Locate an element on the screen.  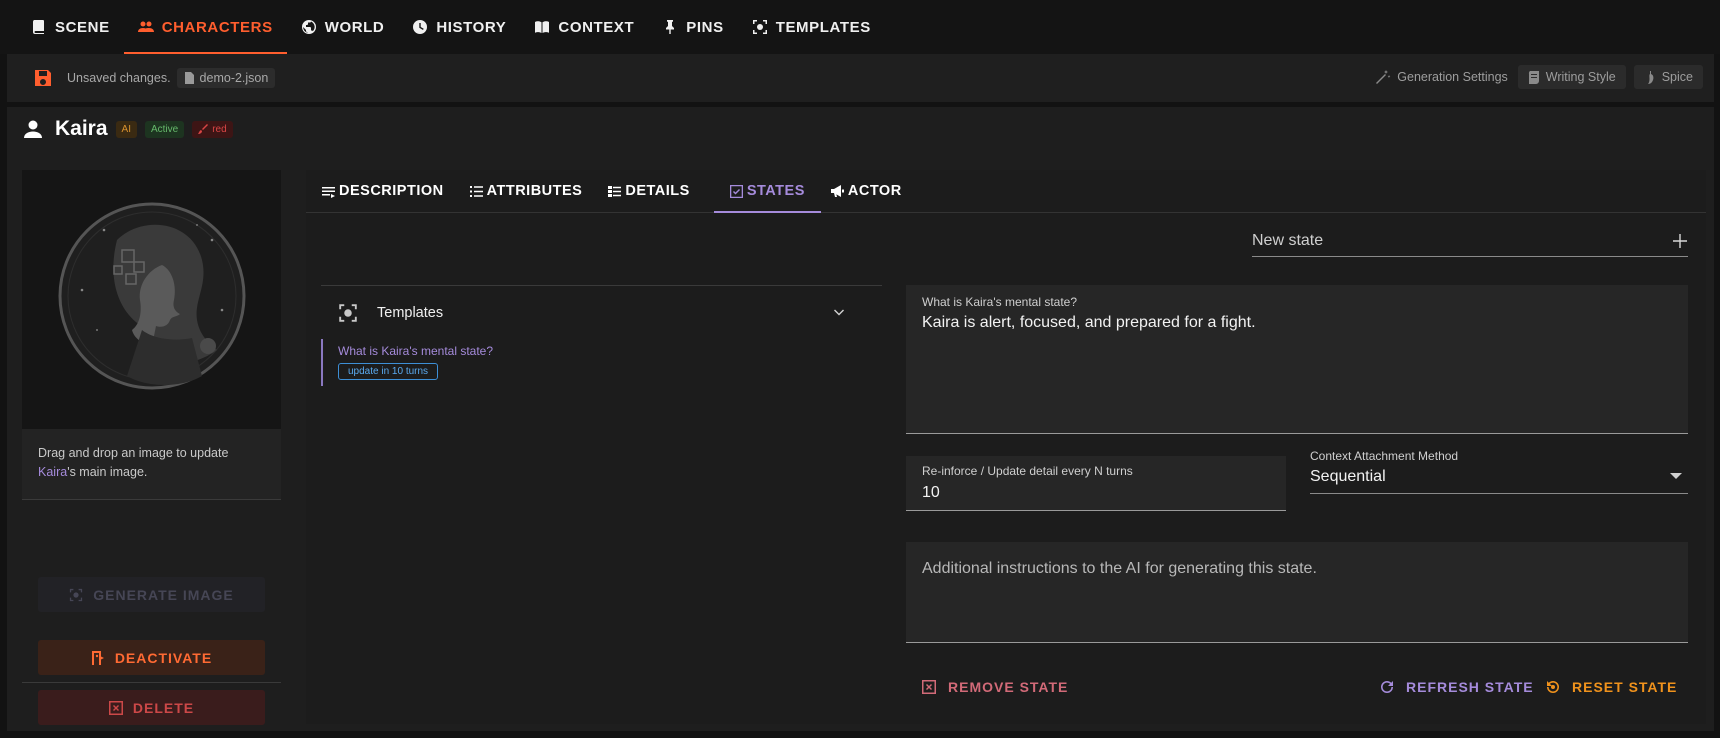
attach-value: Sequential is located at coordinates (1348, 476).